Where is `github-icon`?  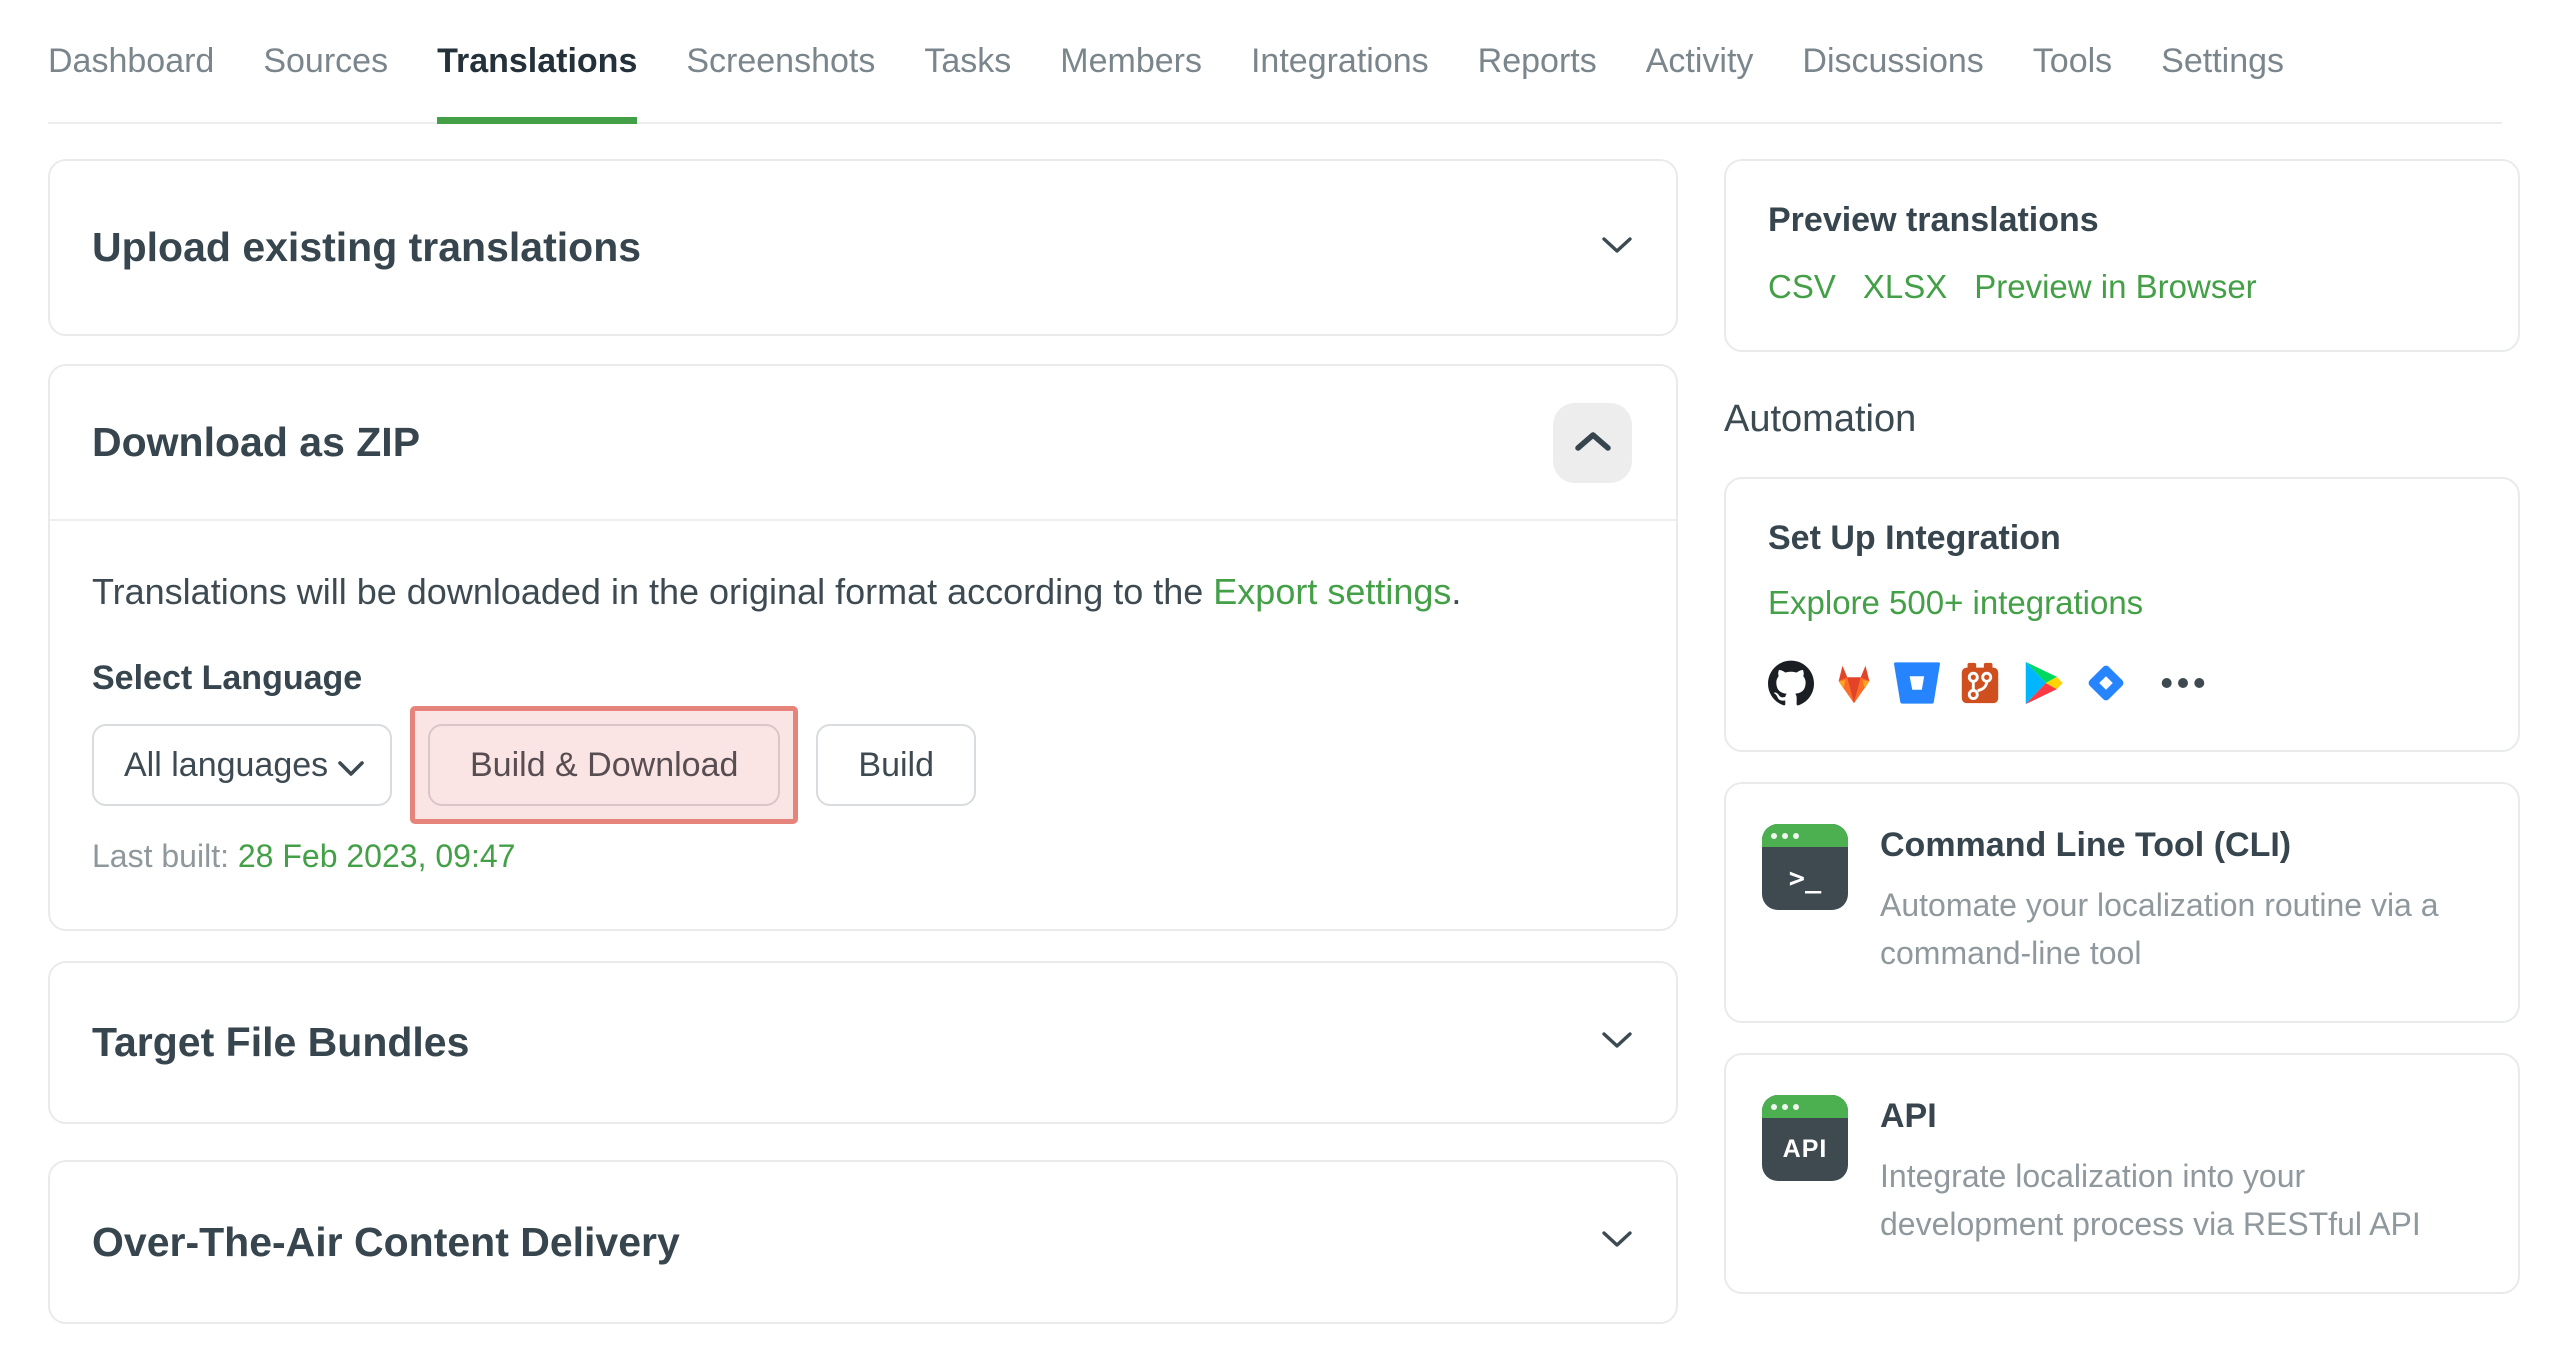 github-icon is located at coordinates (1791, 683).